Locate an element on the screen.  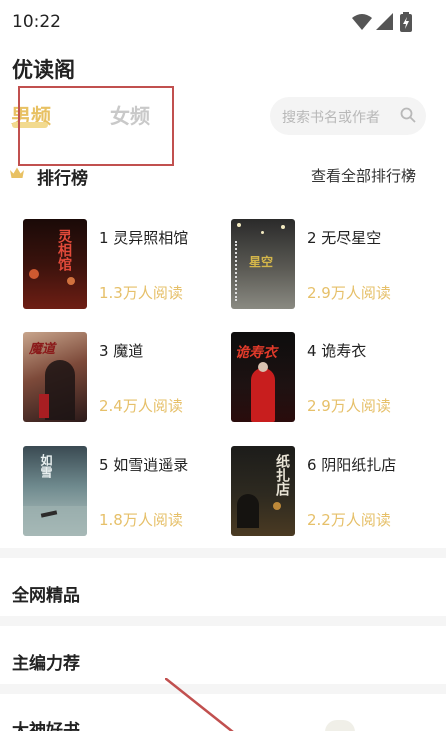
annotation-highlight-box is located at coordinates (96, 126).